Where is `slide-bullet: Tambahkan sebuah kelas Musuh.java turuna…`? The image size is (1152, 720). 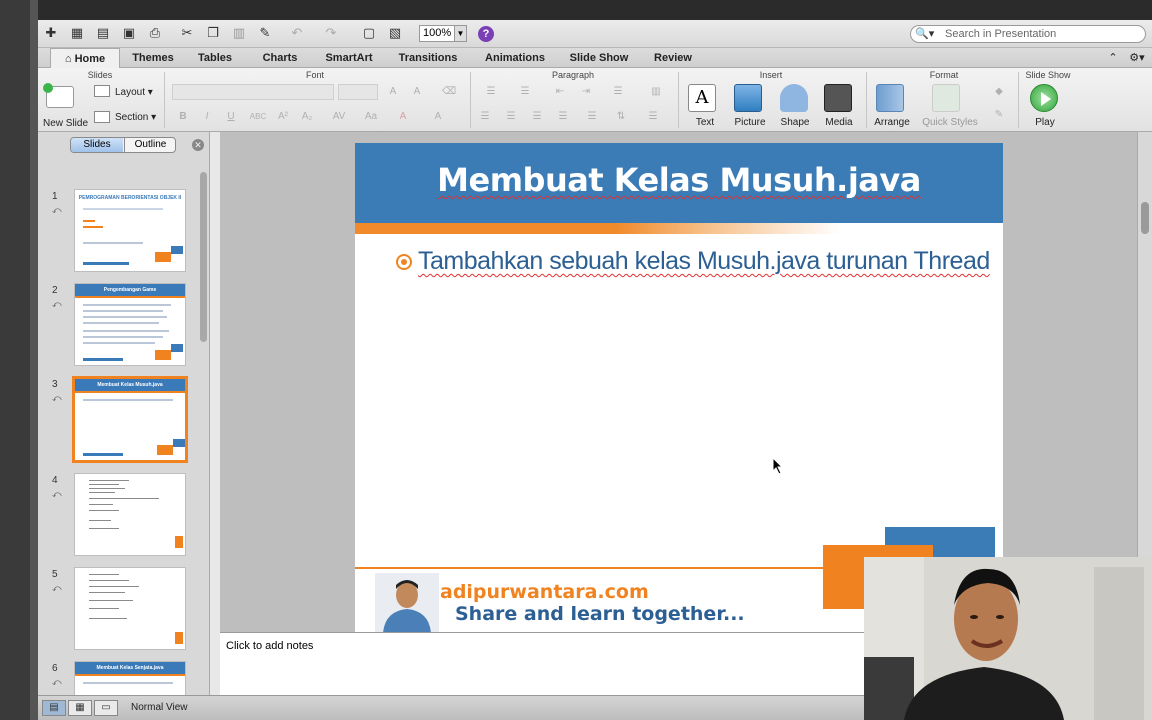 slide-bullet: Tambahkan sebuah kelas Musuh.java turuna… is located at coordinates (704, 261).